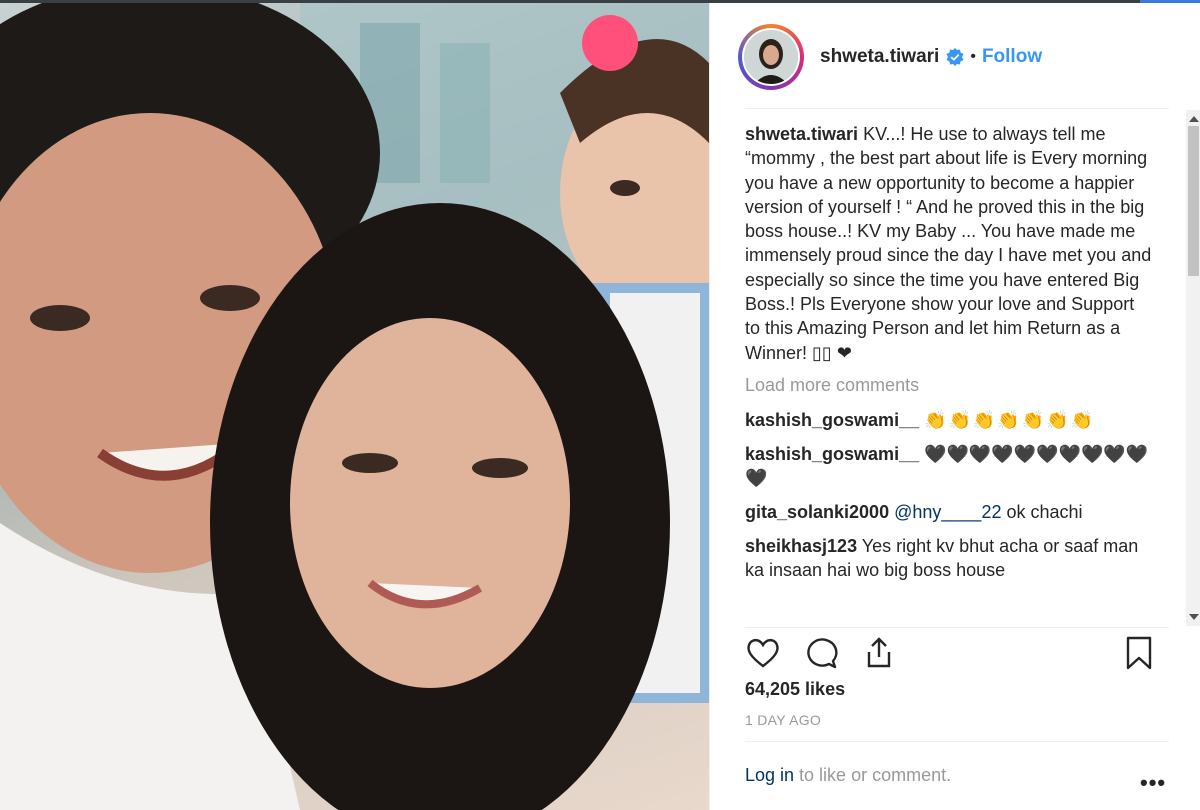 The height and width of the screenshot is (810, 1200). What do you see at coordinates (817, 512) in the screenshot?
I see `comment-username: gita_solanki2000` at bounding box center [817, 512].